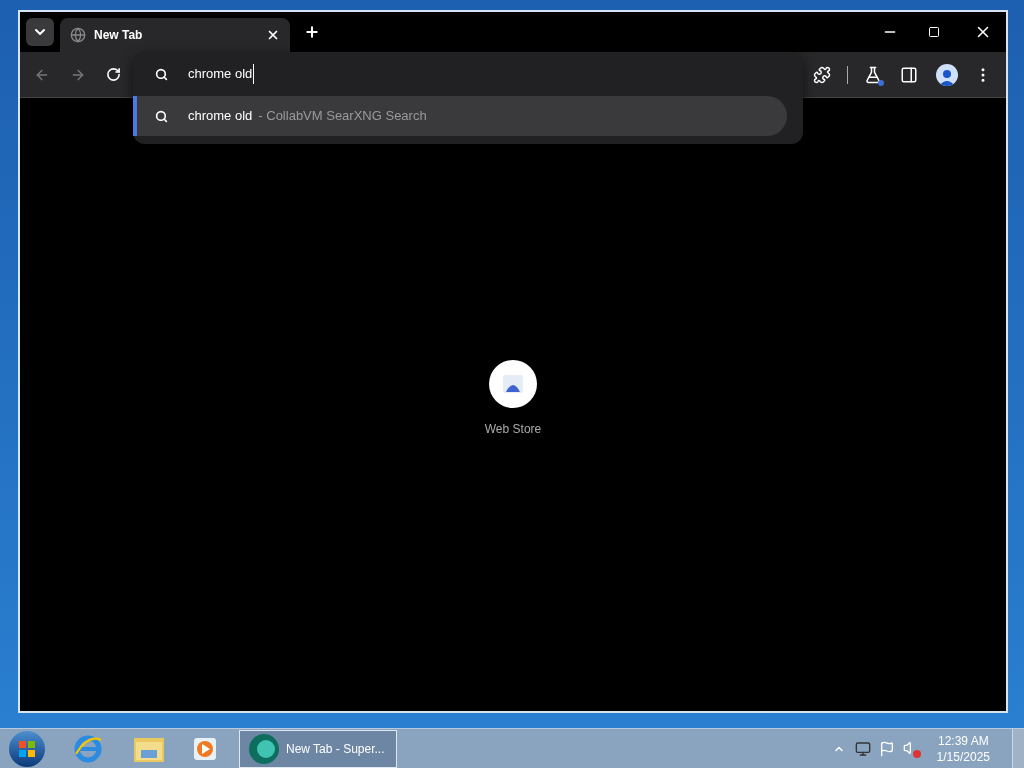  I want to click on close-icon, so click(273, 35).